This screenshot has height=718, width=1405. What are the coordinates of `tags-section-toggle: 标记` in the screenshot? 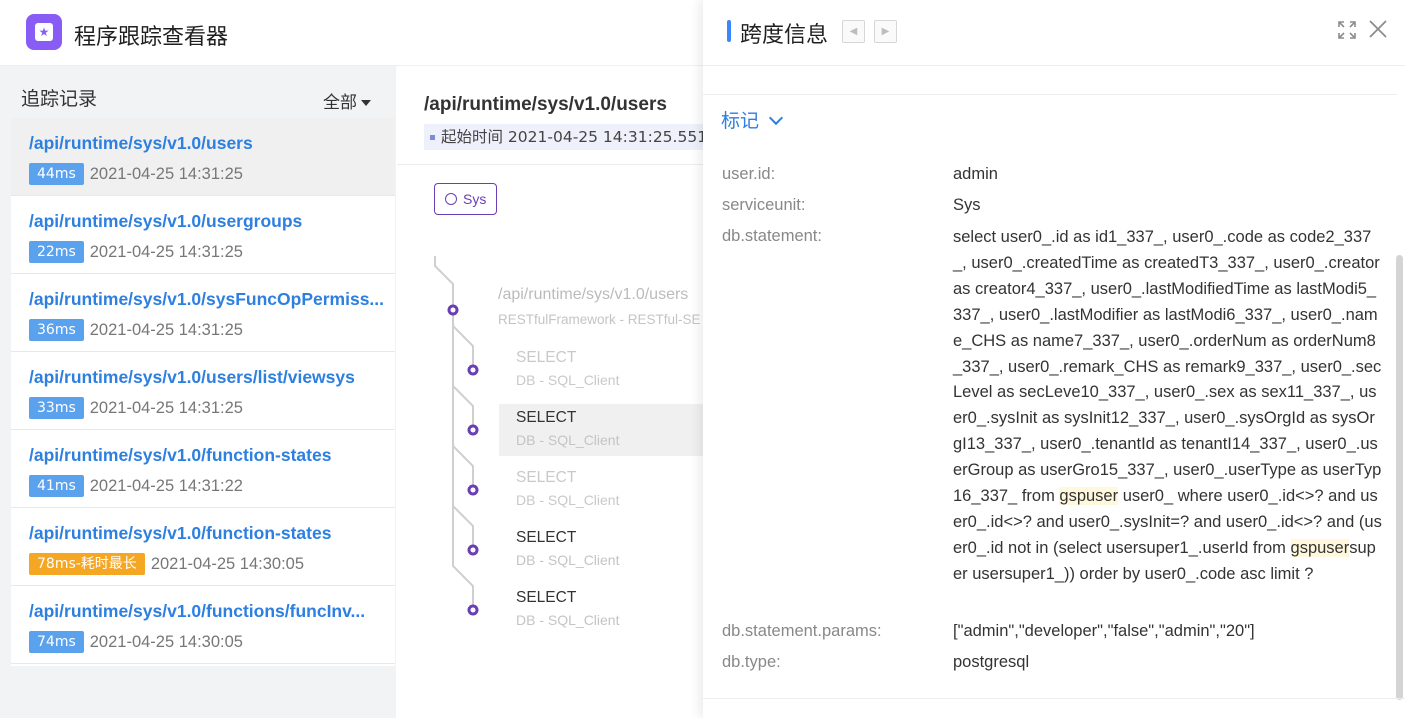 It's located at (752, 119).